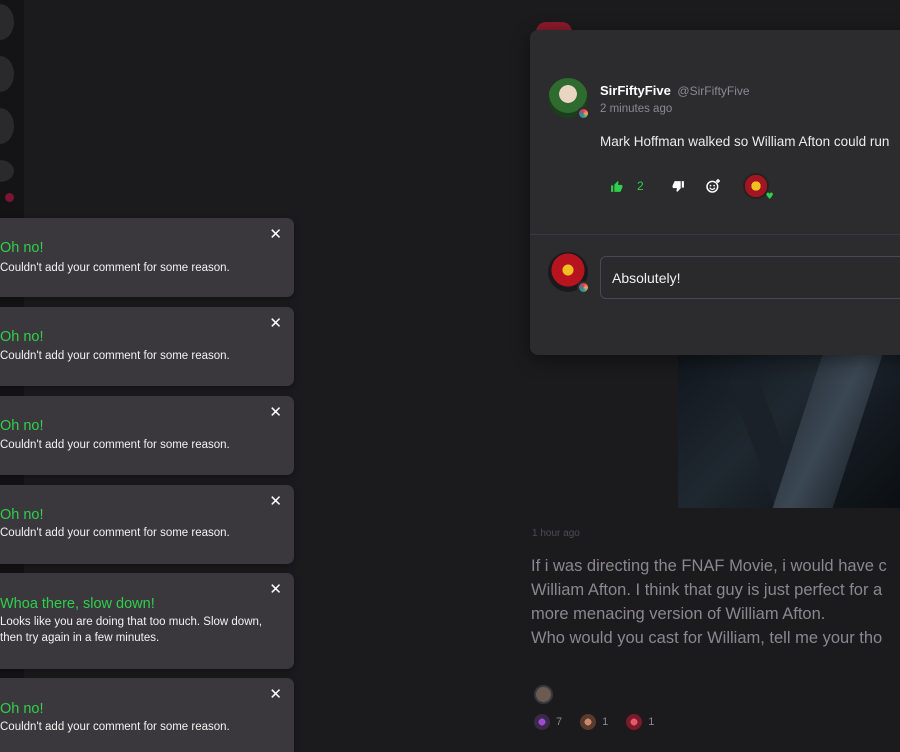 The width and height of the screenshot is (900, 752). I want to click on reaction-count: 7, so click(559, 722).